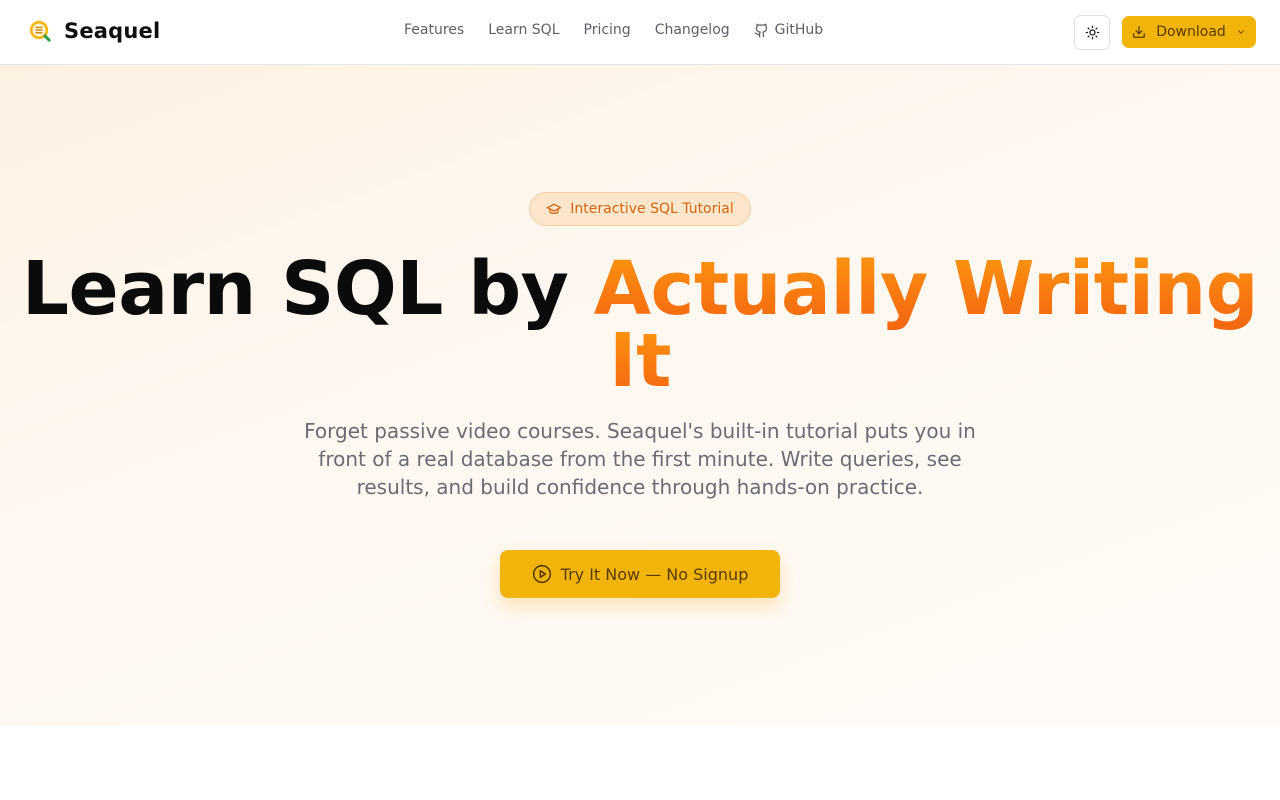 The height and width of the screenshot is (800, 1280). I want to click on nav-label: GitHub, so click(799, 30).